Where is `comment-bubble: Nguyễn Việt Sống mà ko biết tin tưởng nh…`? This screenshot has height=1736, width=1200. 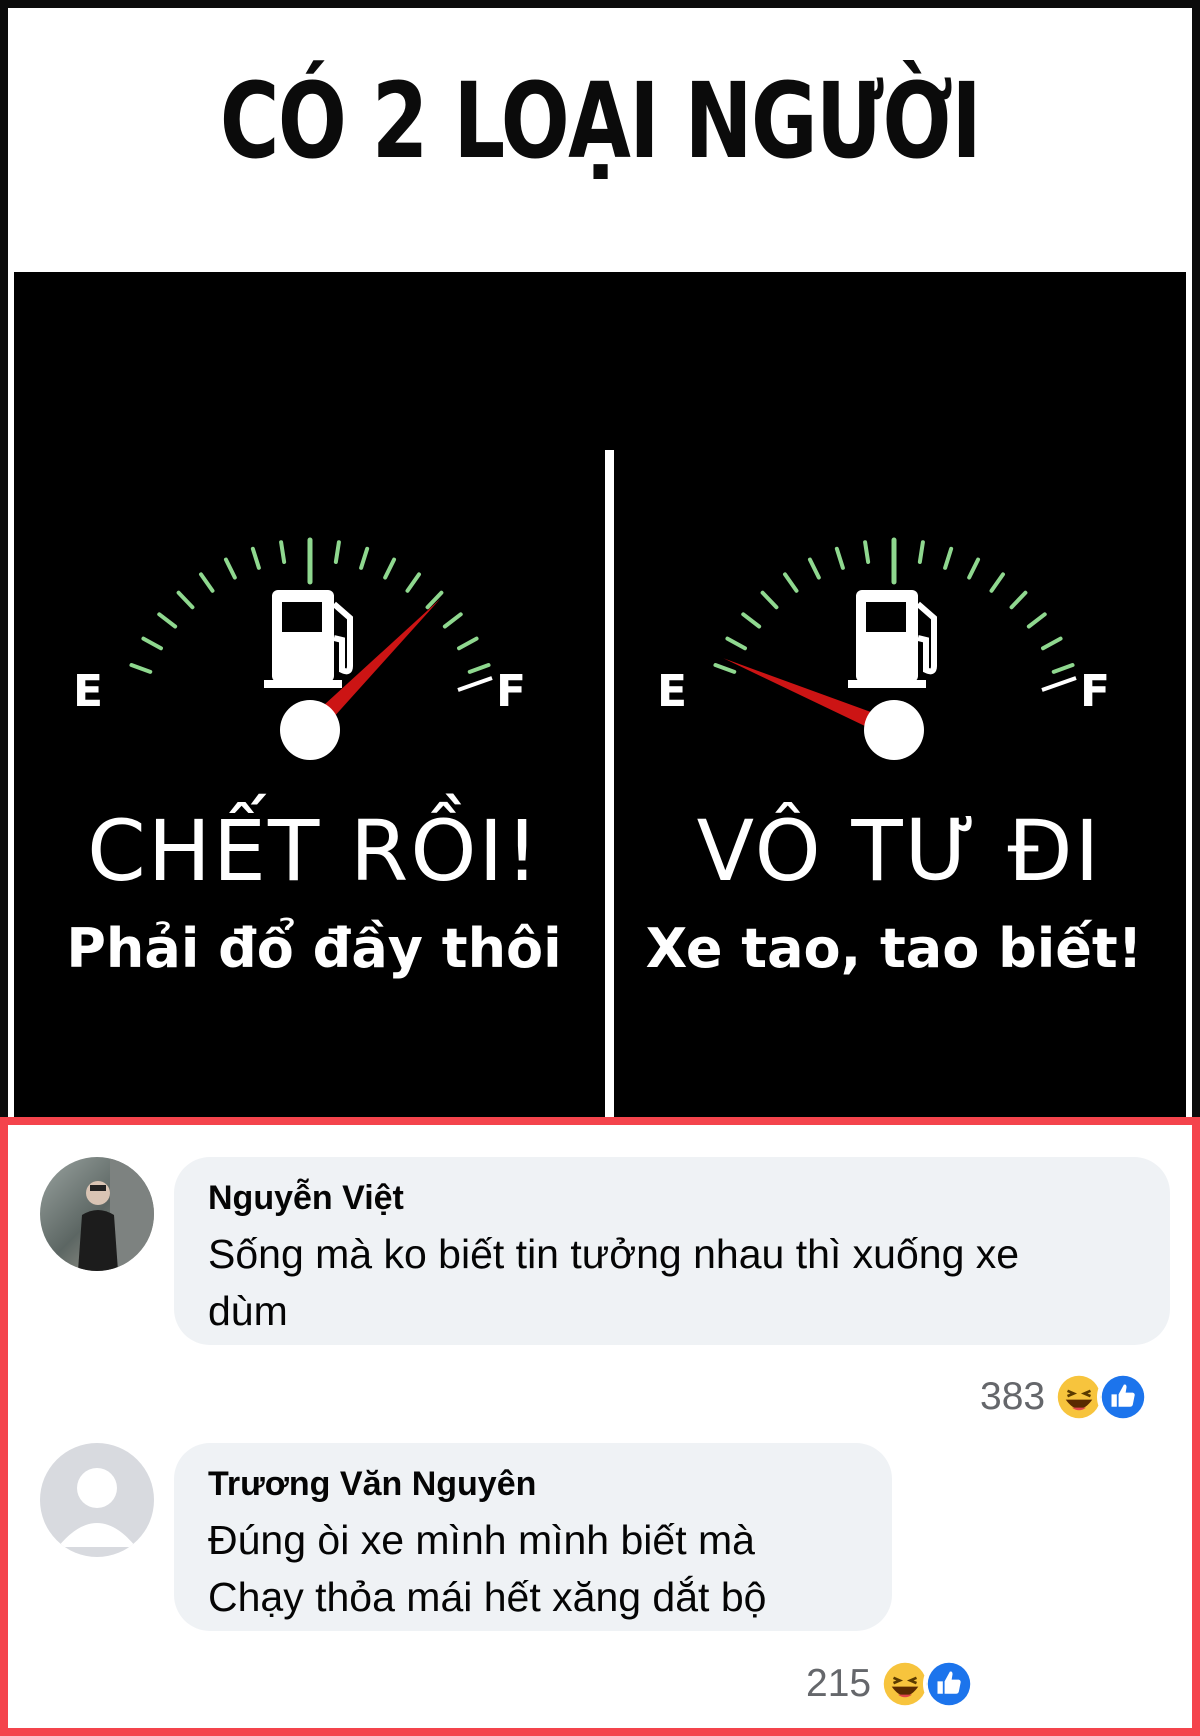 comment-bubble: Nguyễn Việt Sống mà ko biết tin tưởng nh… is located at coordinates (672, 1251).